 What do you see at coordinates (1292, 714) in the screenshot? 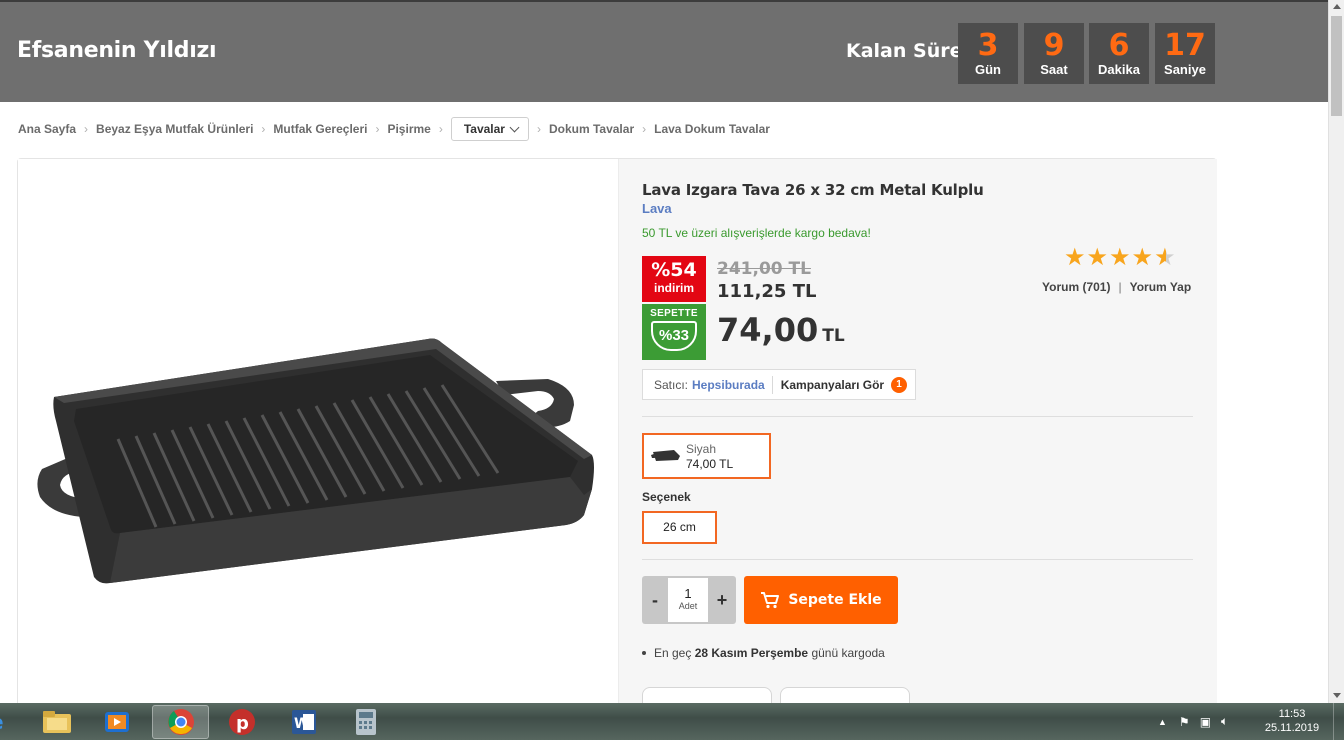
I see `clock-time: 11:53` at bounding box center [1292, 714].